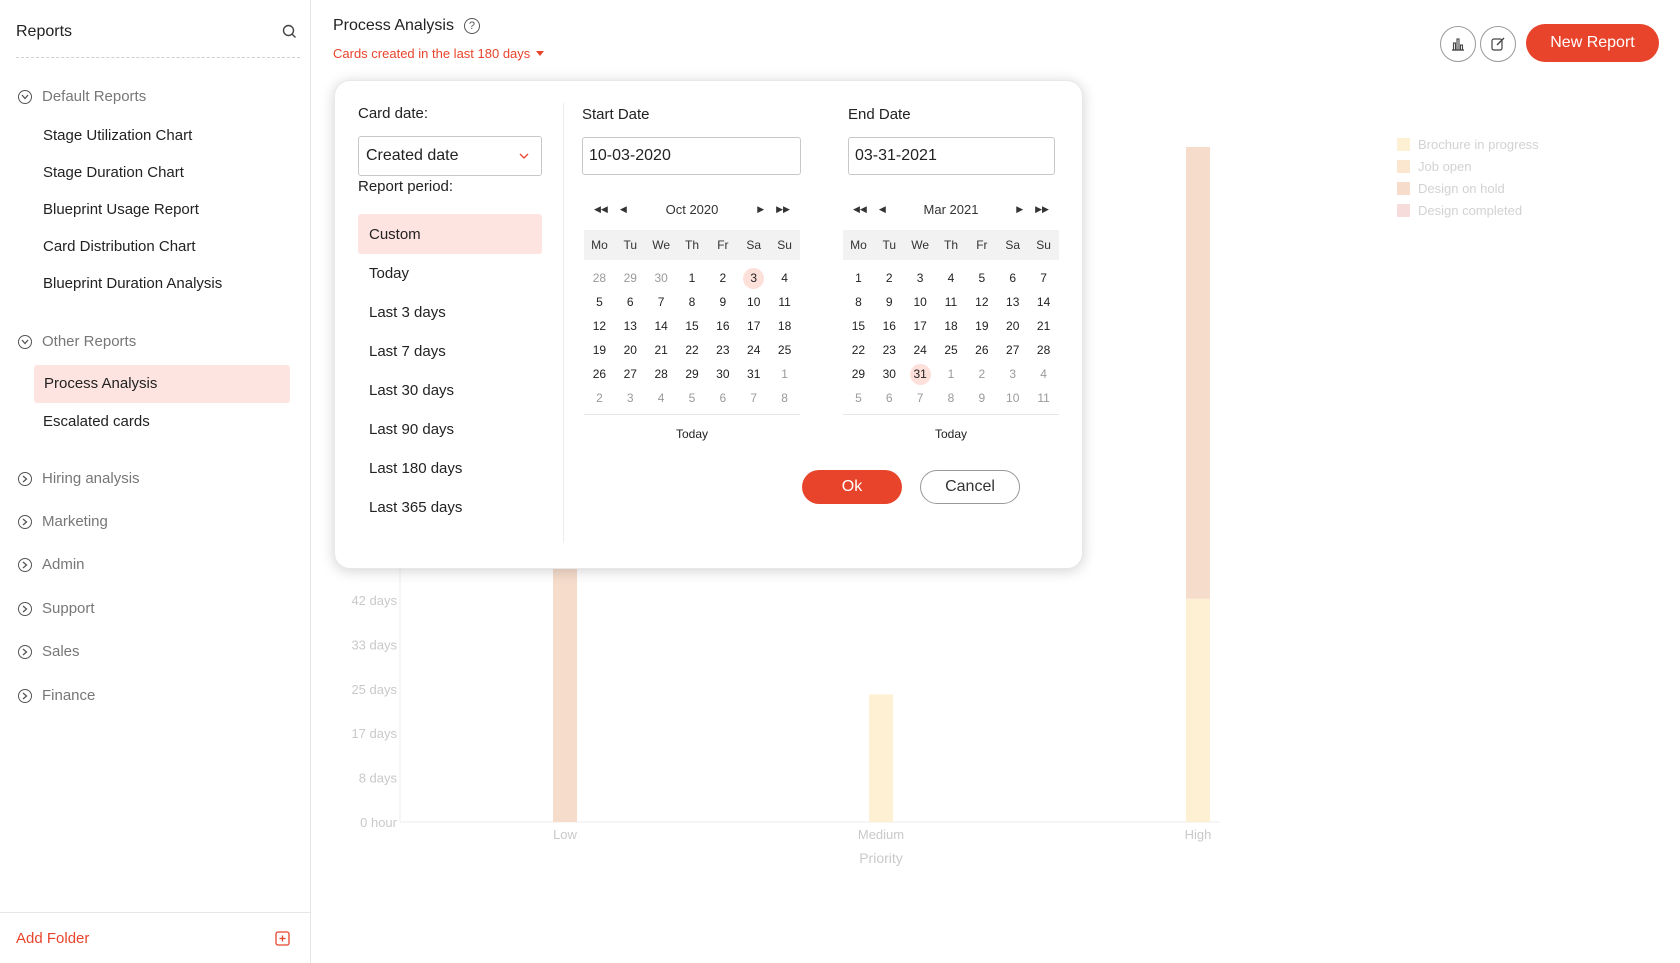 This screenshot has height=963, width=1680. What do you see at coordinates (289, 32) in the screenshot?
I see `search-icon` at bounding box center [289, 32].